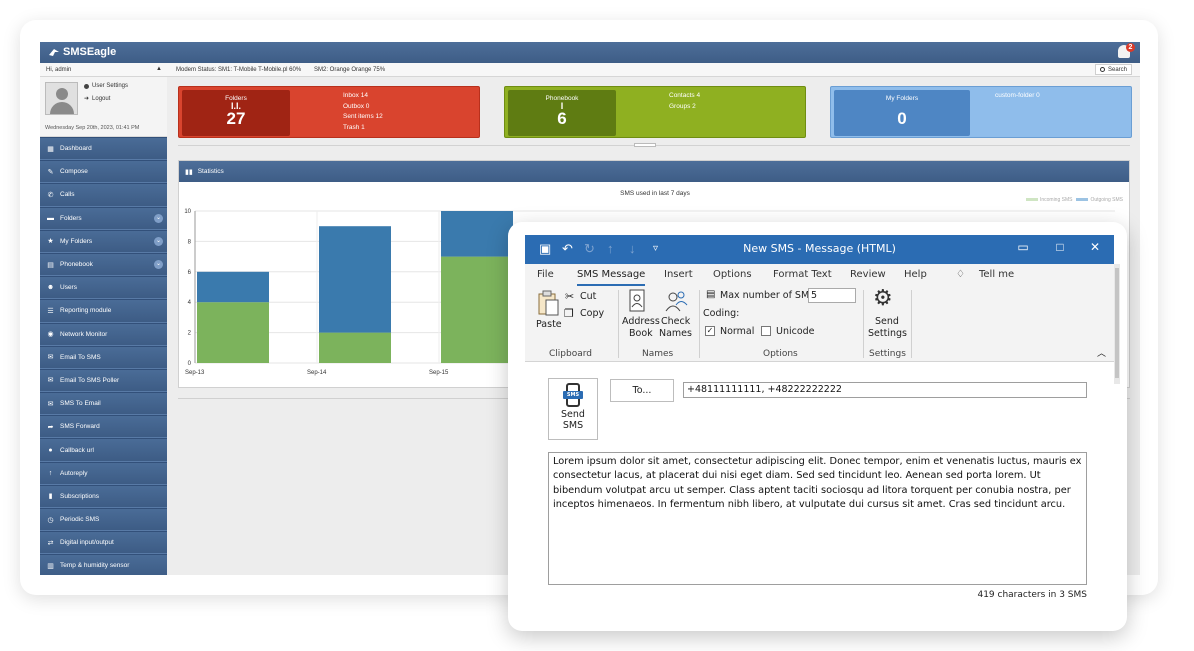 Image resolution: width=1194 pixels, height=651 pixels. I want to click on sidebar-item-label: Folders, so click(71, 218).